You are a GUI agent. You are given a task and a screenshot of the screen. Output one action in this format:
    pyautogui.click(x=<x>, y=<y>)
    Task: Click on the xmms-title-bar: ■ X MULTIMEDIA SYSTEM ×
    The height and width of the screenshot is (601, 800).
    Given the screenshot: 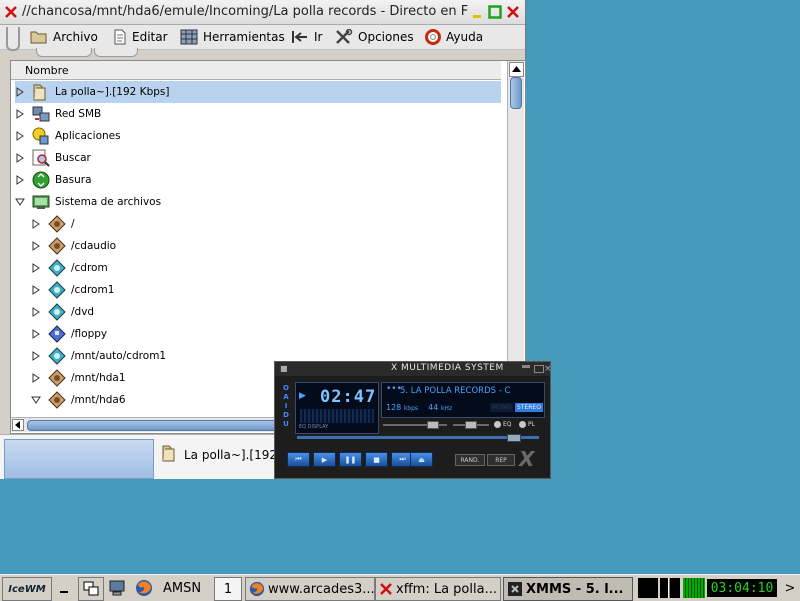 What is the action you would take?
    pyautogui.click(x=413, y=369)
    